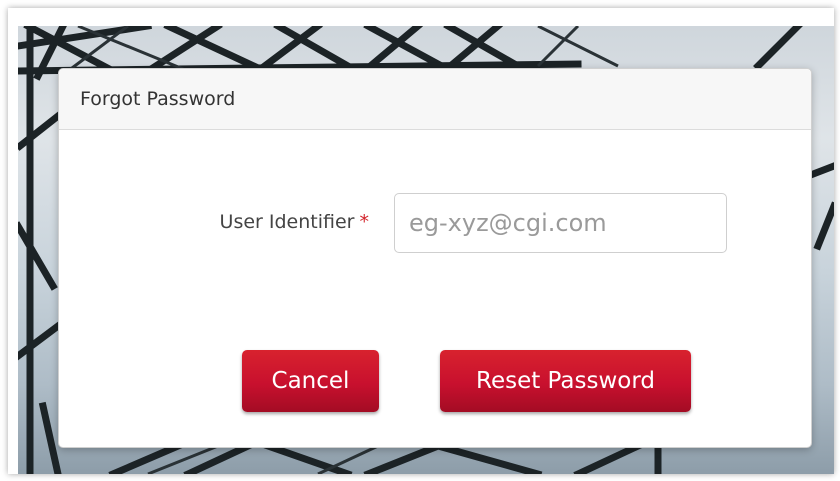 The height and width of the screenshot is (481, 840). What do you see at coordinates (364, 222) in the screenshot?
I see `required-marker: *` at bounding box center [364, 222].